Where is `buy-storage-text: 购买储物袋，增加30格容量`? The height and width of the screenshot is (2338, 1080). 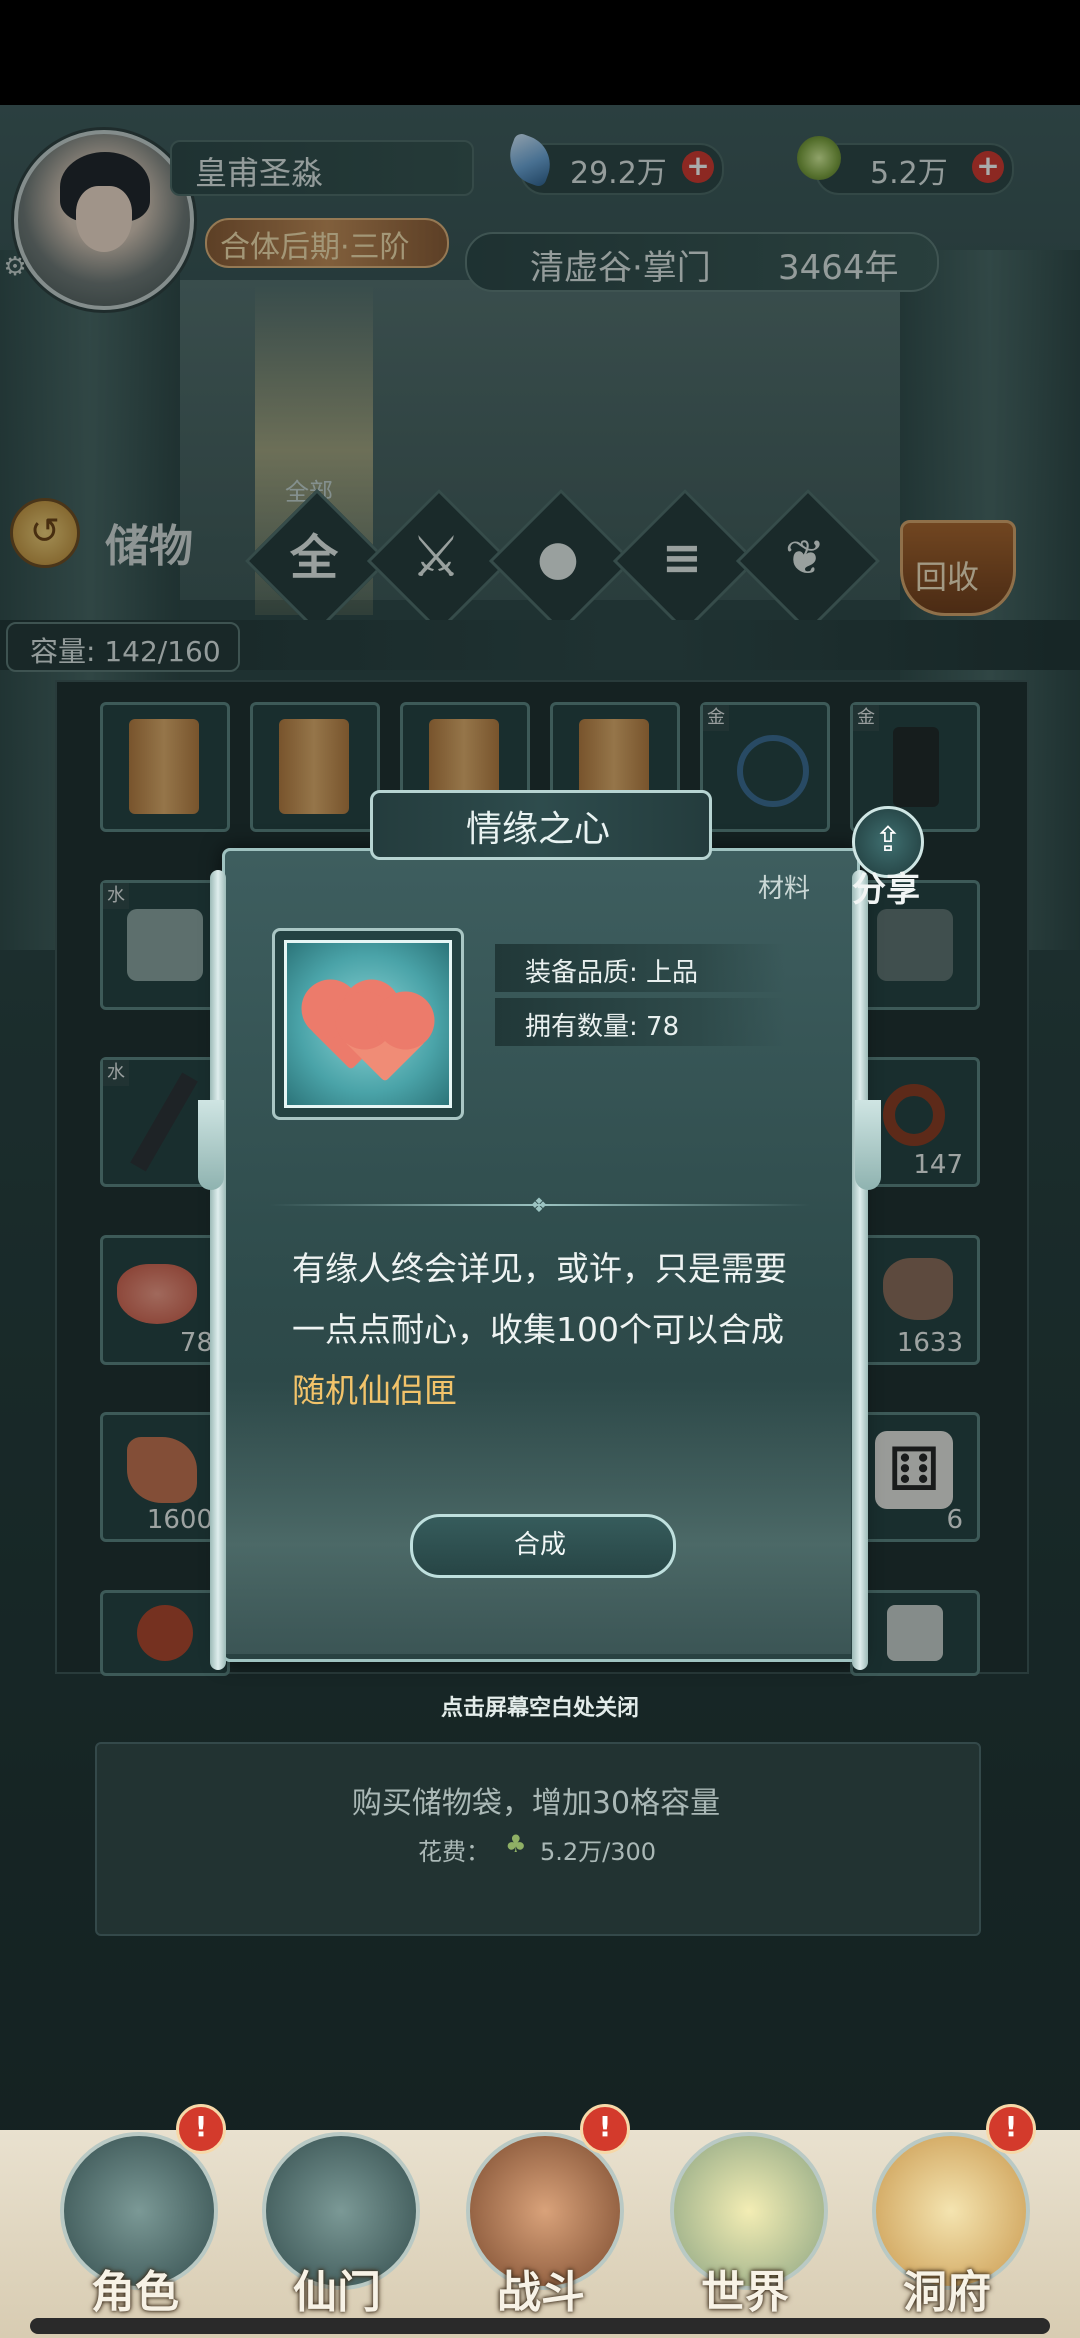 buy-storage-text: 购买储物袋，增加30格容量 is located at coordinates (536, 1803).